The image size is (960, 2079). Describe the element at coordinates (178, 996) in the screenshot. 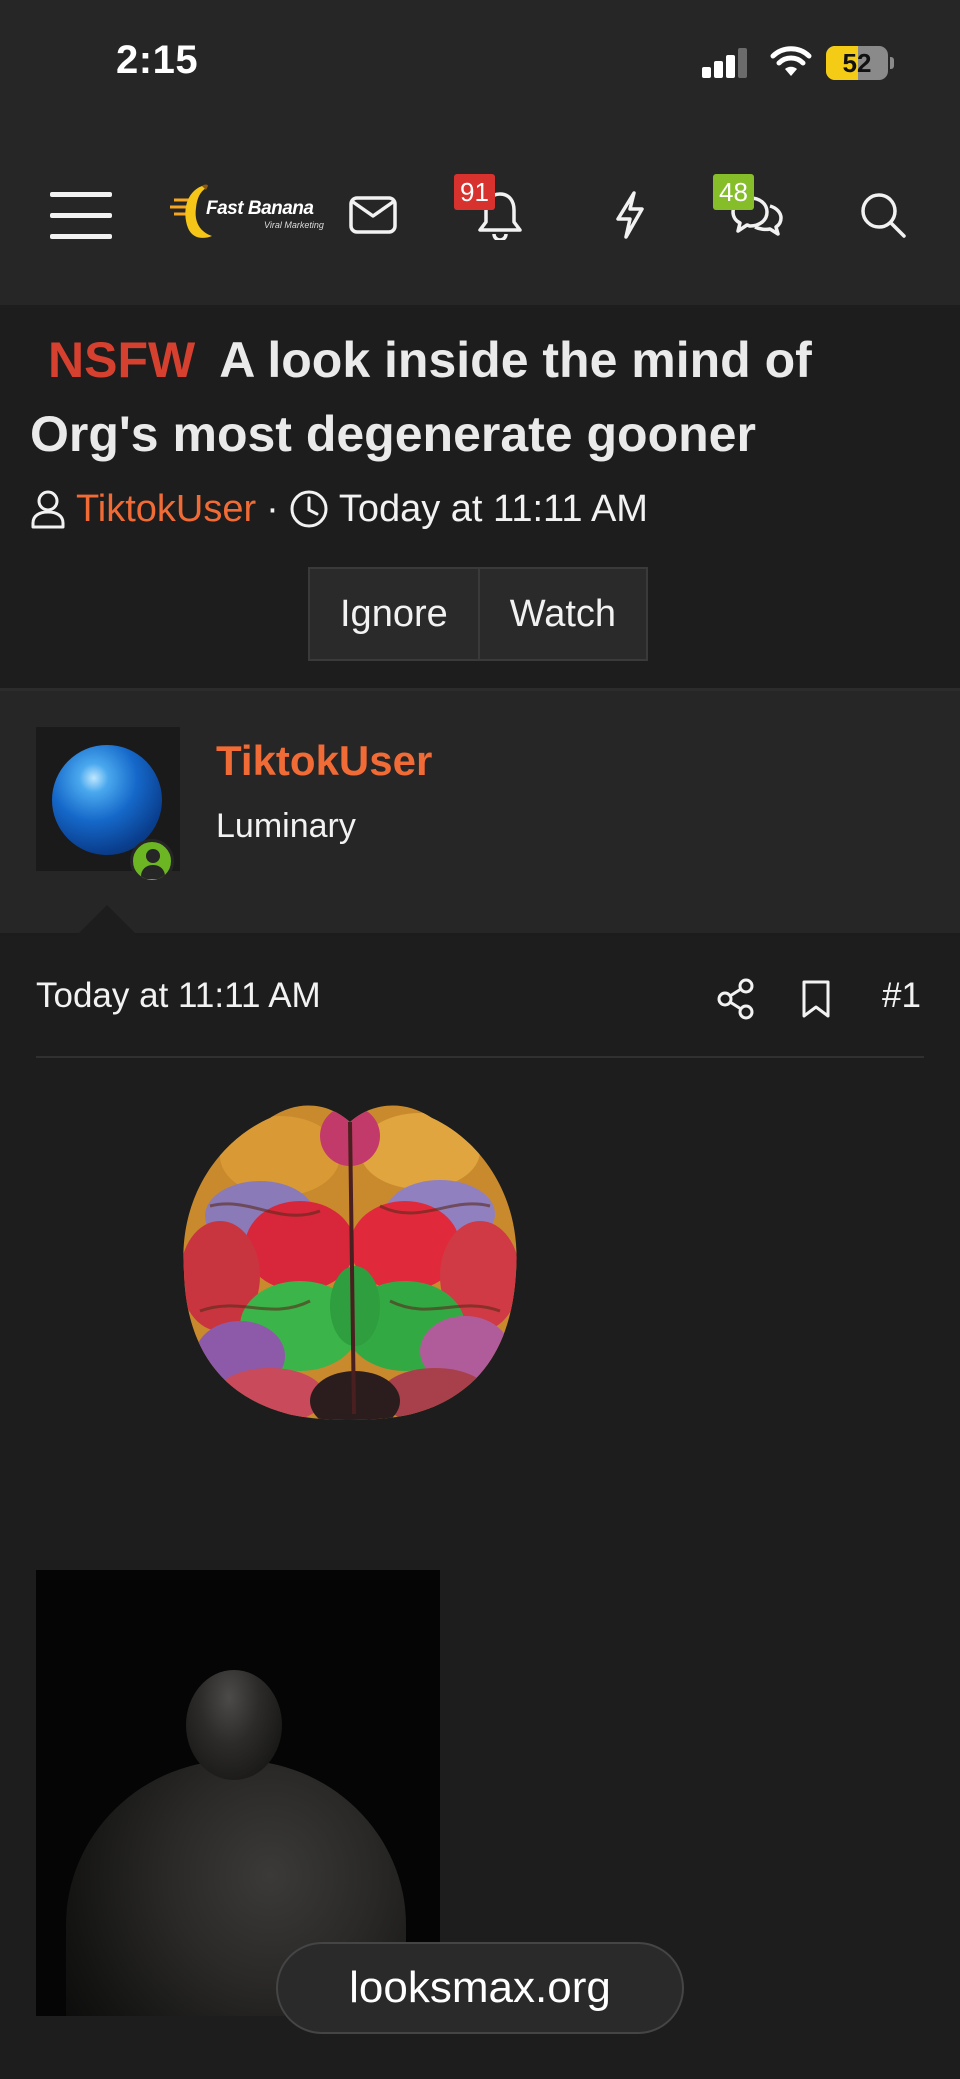

I see `post-date: Today at 11:11 AM` at that location.